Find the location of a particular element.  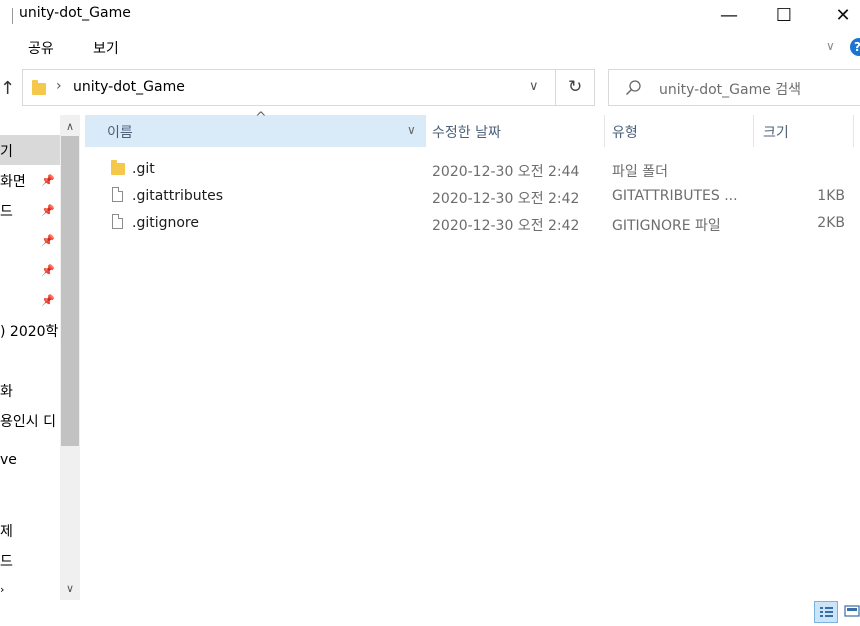

nav-item-je: 제 is located at coordinates (6, 531).